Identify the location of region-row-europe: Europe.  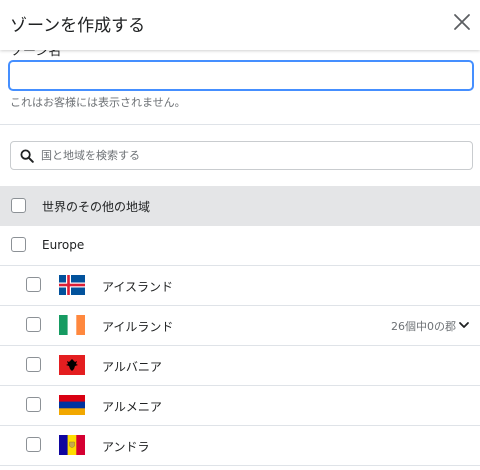
(240, 246).